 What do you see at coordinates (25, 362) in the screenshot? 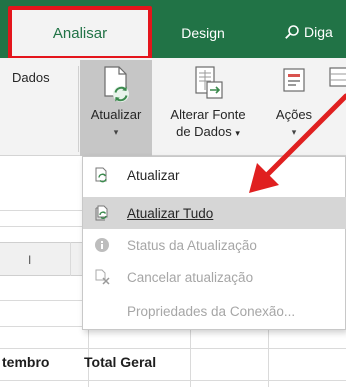
I see `cell-month-partial: tembro` at bounding box center [25, 362].